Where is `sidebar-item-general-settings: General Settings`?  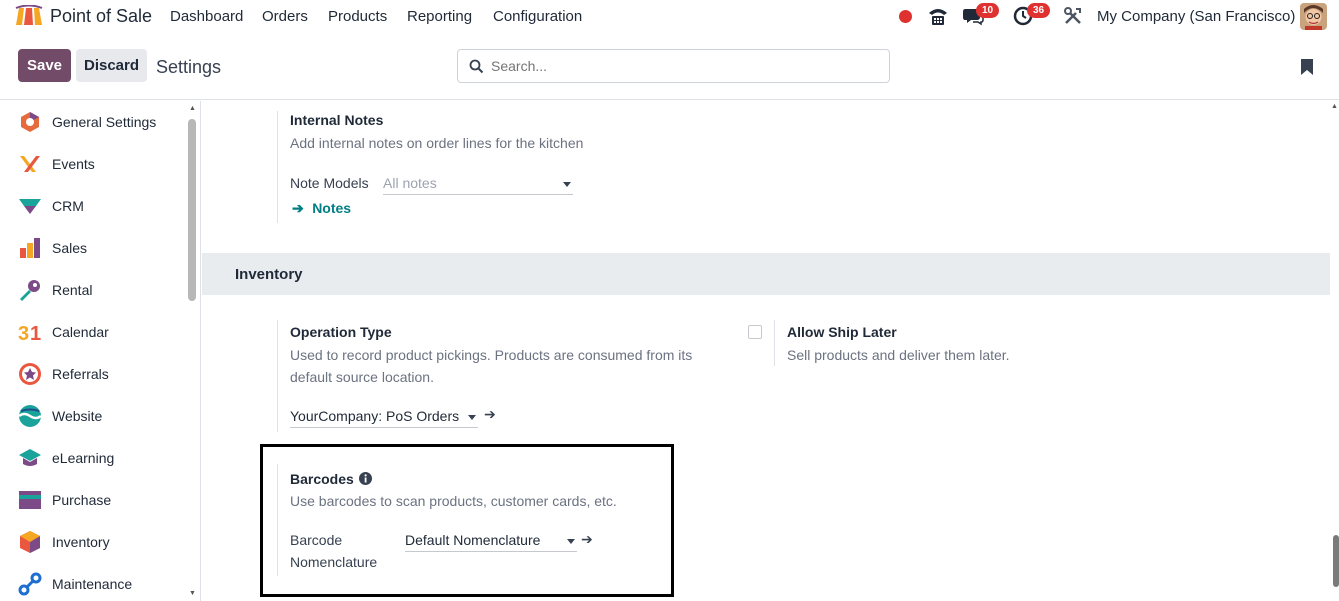 sidebar-item-general-settings: General Settings is located at coordinates (93, 122).